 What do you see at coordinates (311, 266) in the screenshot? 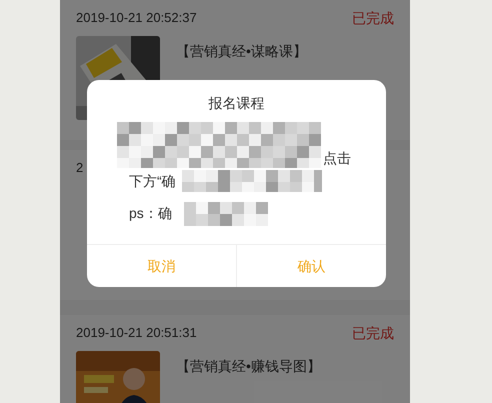
I see `confirm-button: 确认` at bounding box center [311, 266].